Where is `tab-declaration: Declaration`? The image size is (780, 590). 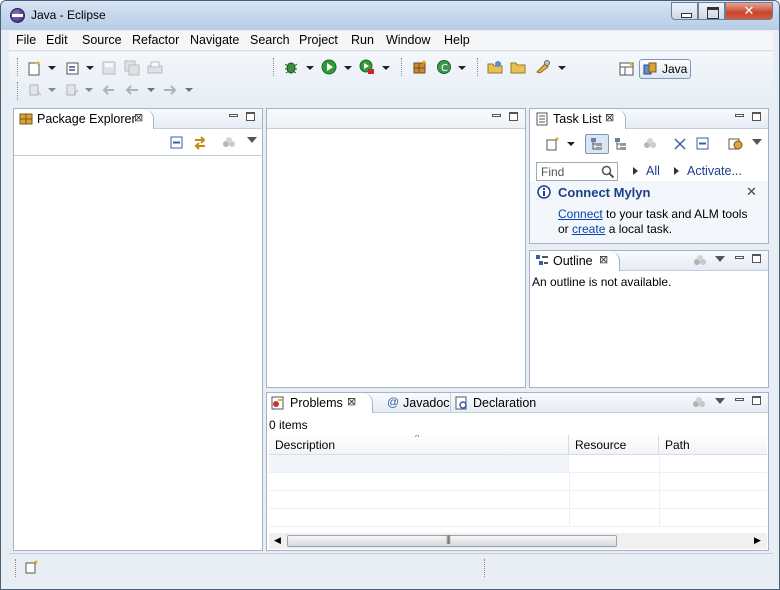 tab-declaration: Declaration is located at coordinates (494, 403).